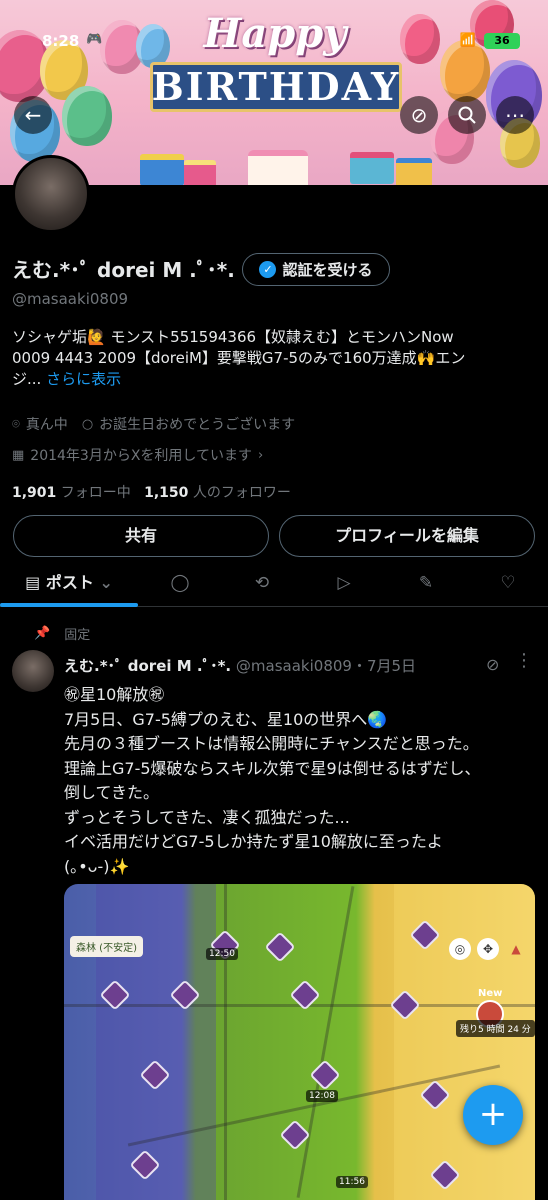  Describe the element at coordinates (33, 671) in the screenshot. I see `post-author-avatar` at that location.